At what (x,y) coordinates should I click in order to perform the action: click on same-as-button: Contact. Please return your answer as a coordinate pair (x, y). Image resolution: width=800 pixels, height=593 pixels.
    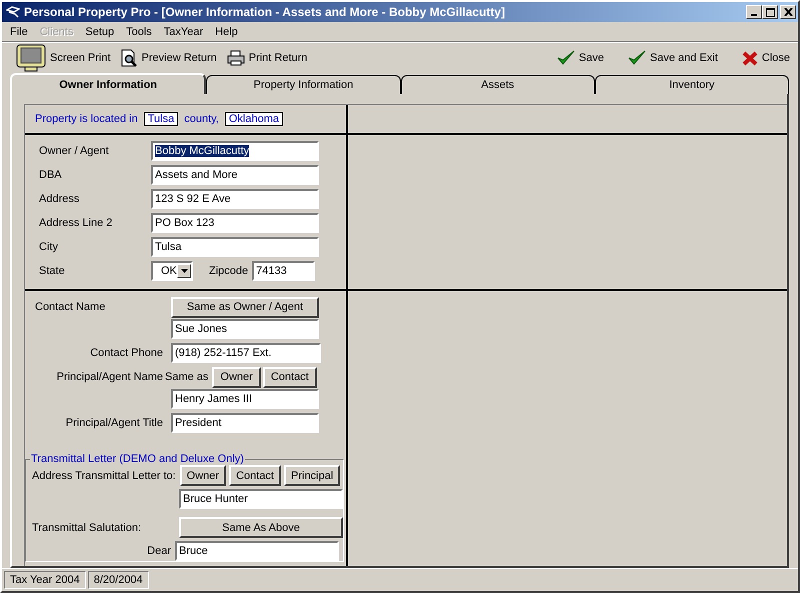
    Looking at the image, I should click on (289, 377).